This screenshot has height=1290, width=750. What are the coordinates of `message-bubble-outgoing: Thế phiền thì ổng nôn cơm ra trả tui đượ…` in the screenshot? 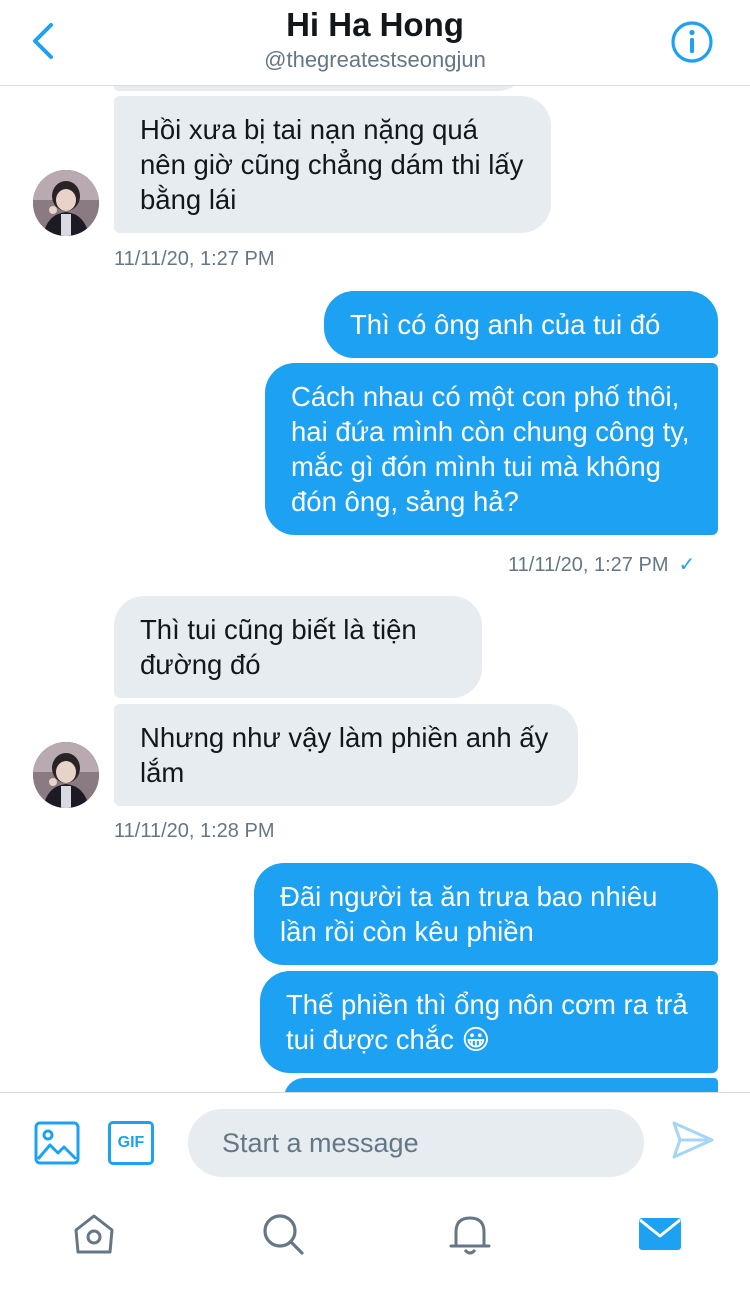 It's located at (489, 1022).